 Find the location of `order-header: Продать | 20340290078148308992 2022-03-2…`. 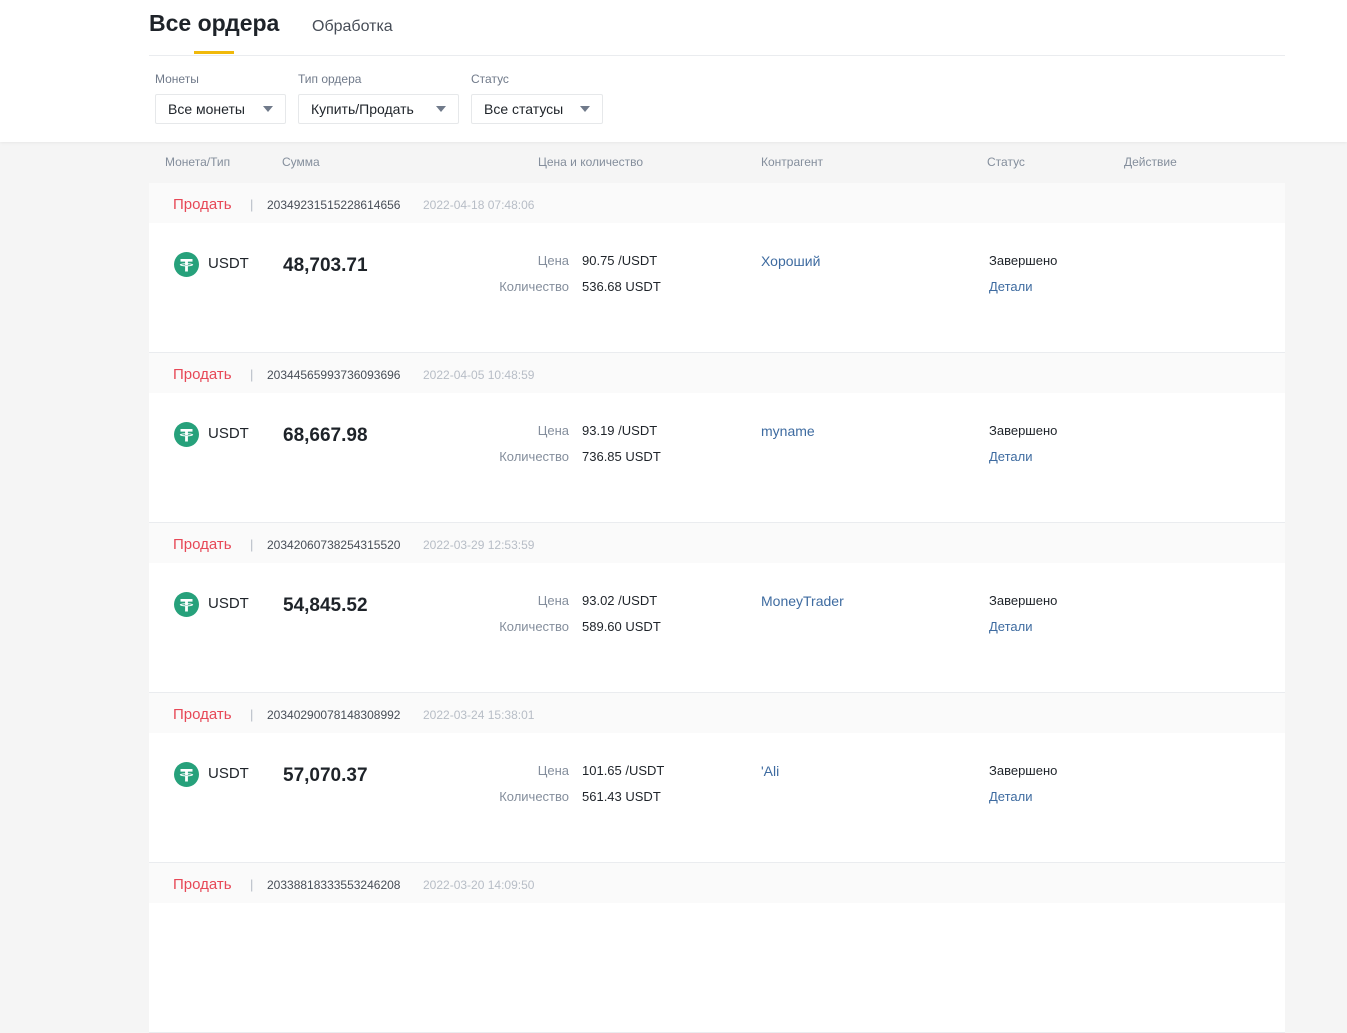

order-header: Продать | 20340290078148308992 2022-03-2… is located at coordinates (717, 713).